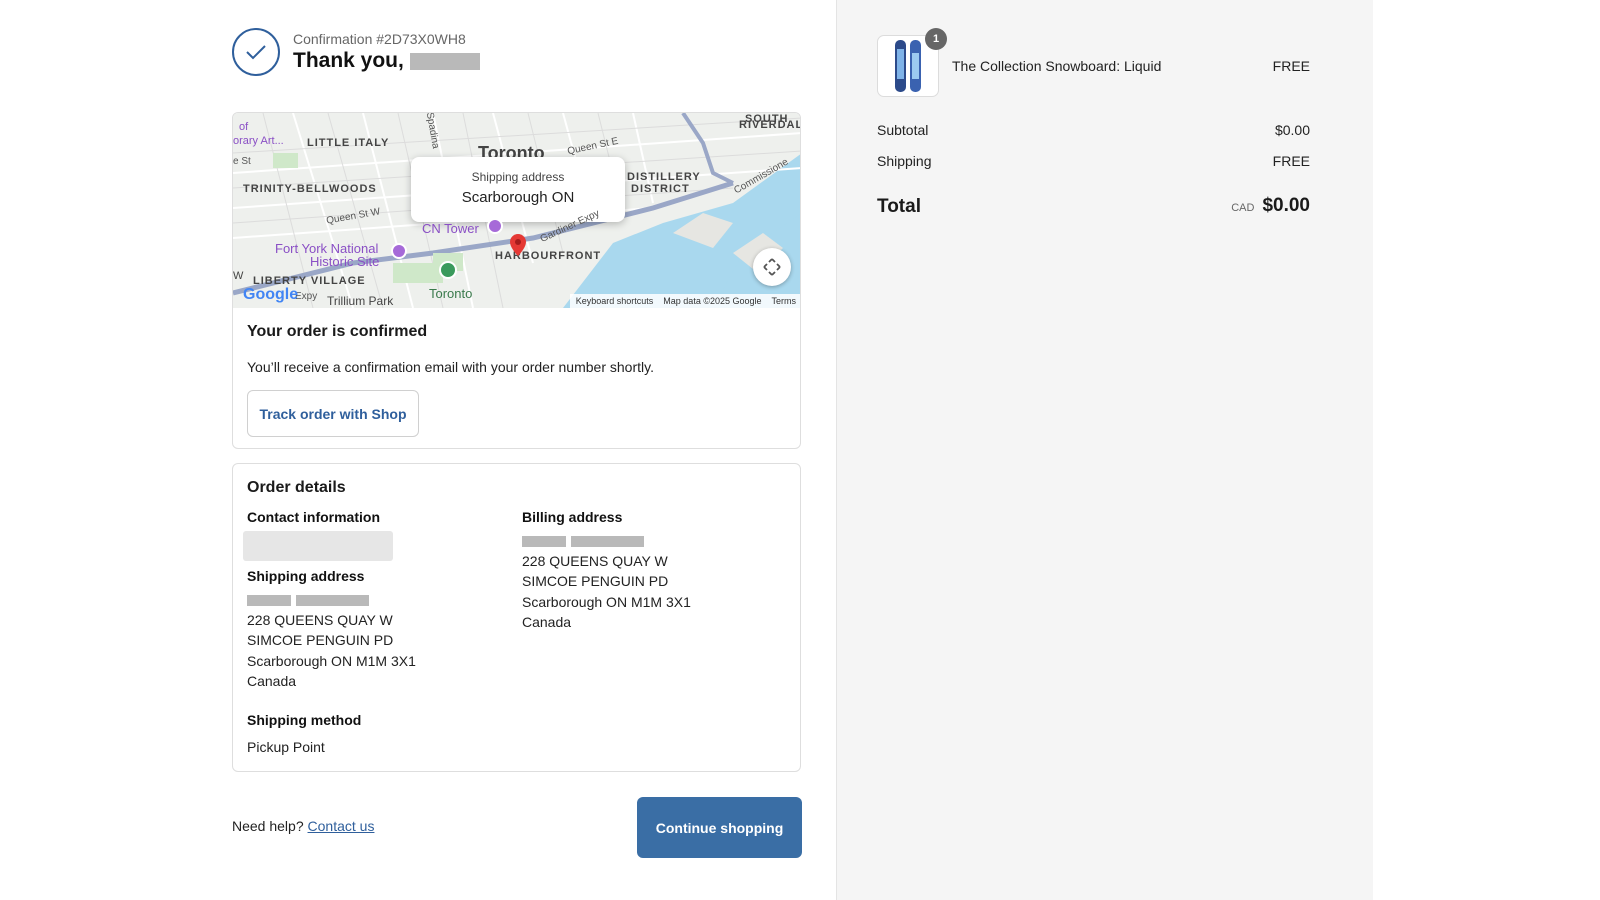  What do you see at coordinates (1057, 66) in the screenshot?
I see `product-name: The Collection Snowboard: Liquid` at bounding box center [1057, 66].